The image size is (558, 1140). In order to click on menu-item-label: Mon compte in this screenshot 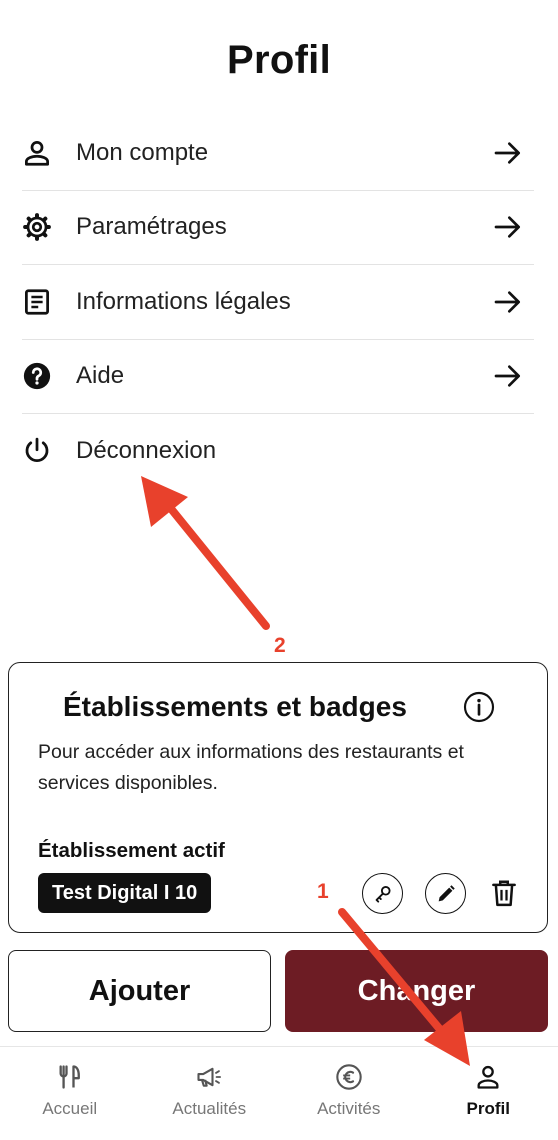, I will do `click(142, 152)`.